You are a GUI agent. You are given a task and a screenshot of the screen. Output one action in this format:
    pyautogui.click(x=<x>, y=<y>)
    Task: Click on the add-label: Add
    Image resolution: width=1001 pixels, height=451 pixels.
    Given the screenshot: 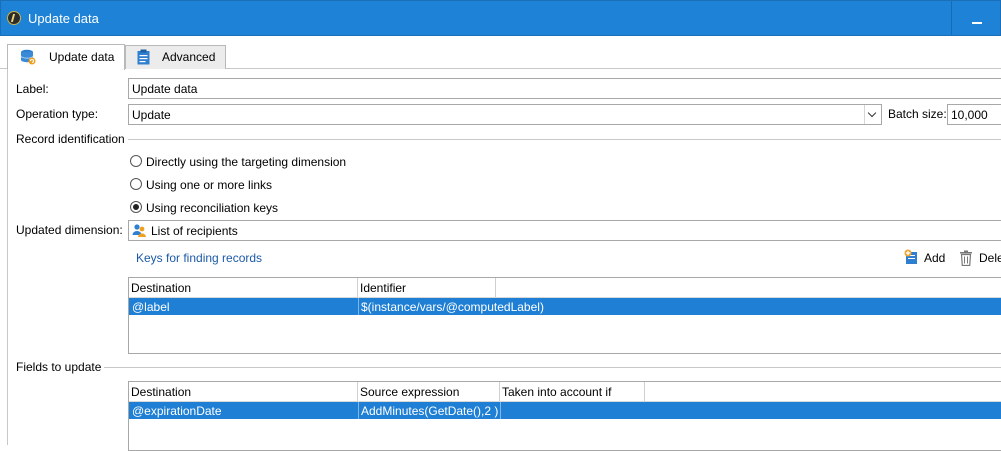 What is the action you would take?
    pyautogui.click(x=935, y=258)
    